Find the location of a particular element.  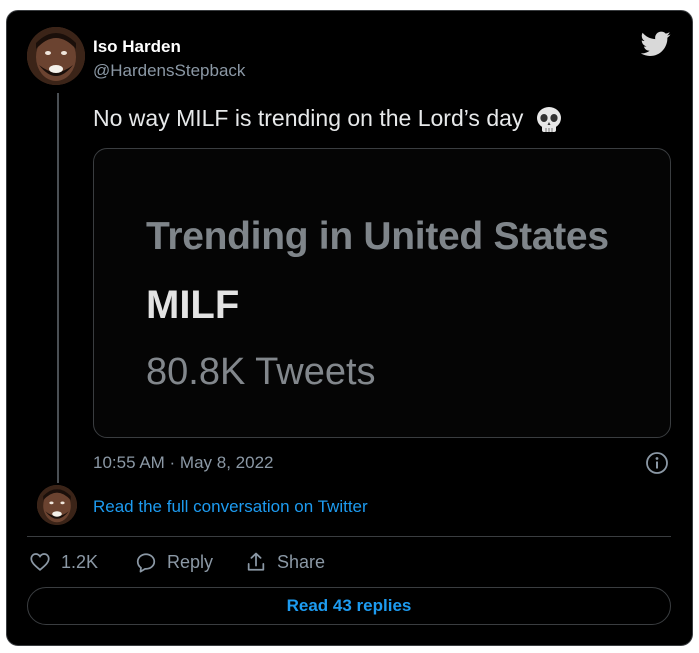

reply-button: Reply is located at coordinates (174, 562).